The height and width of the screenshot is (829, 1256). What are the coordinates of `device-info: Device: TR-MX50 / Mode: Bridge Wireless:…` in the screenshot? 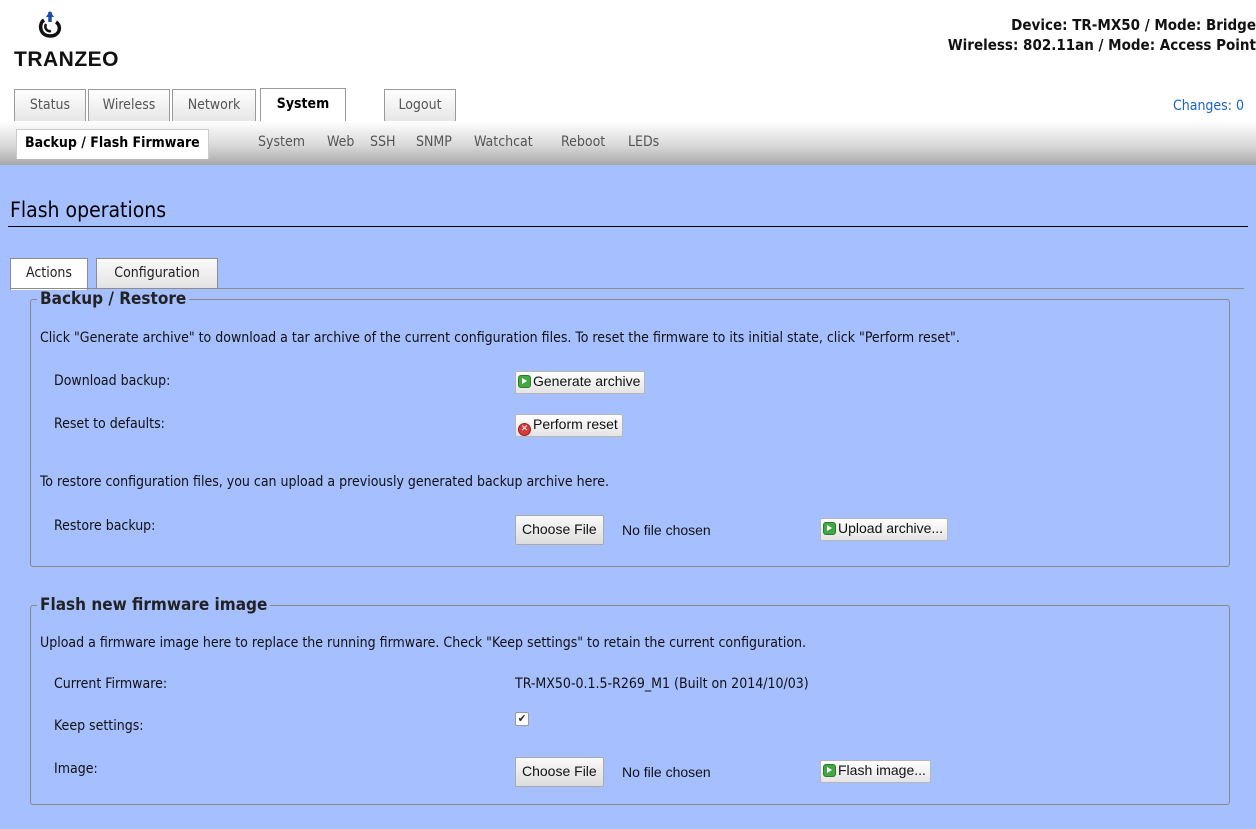 It's located at (1102, 35).